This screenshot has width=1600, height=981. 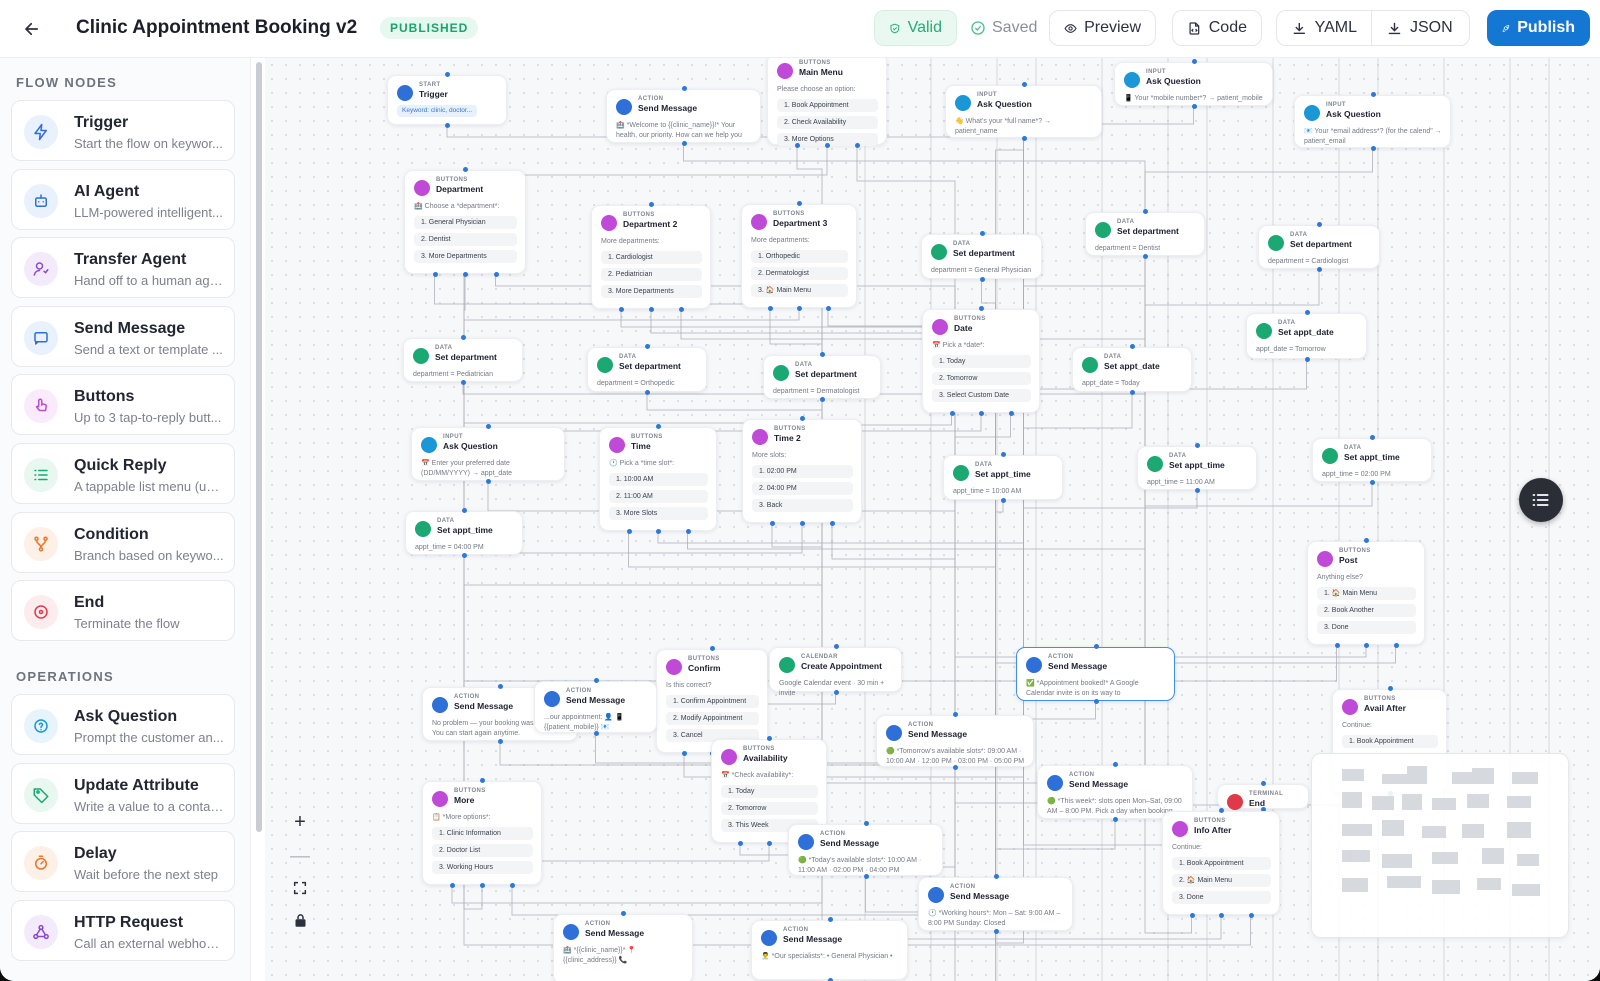 I want to click on flow-node: TERMINAL End, so click(x=1263, y=797).